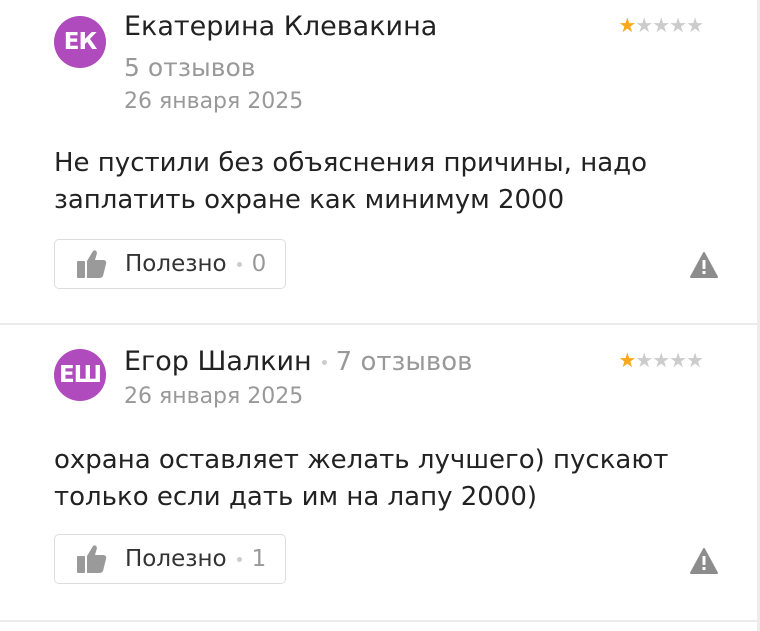  I want to click on author-reviews-count: 7 отзывов, so click(404, 362).